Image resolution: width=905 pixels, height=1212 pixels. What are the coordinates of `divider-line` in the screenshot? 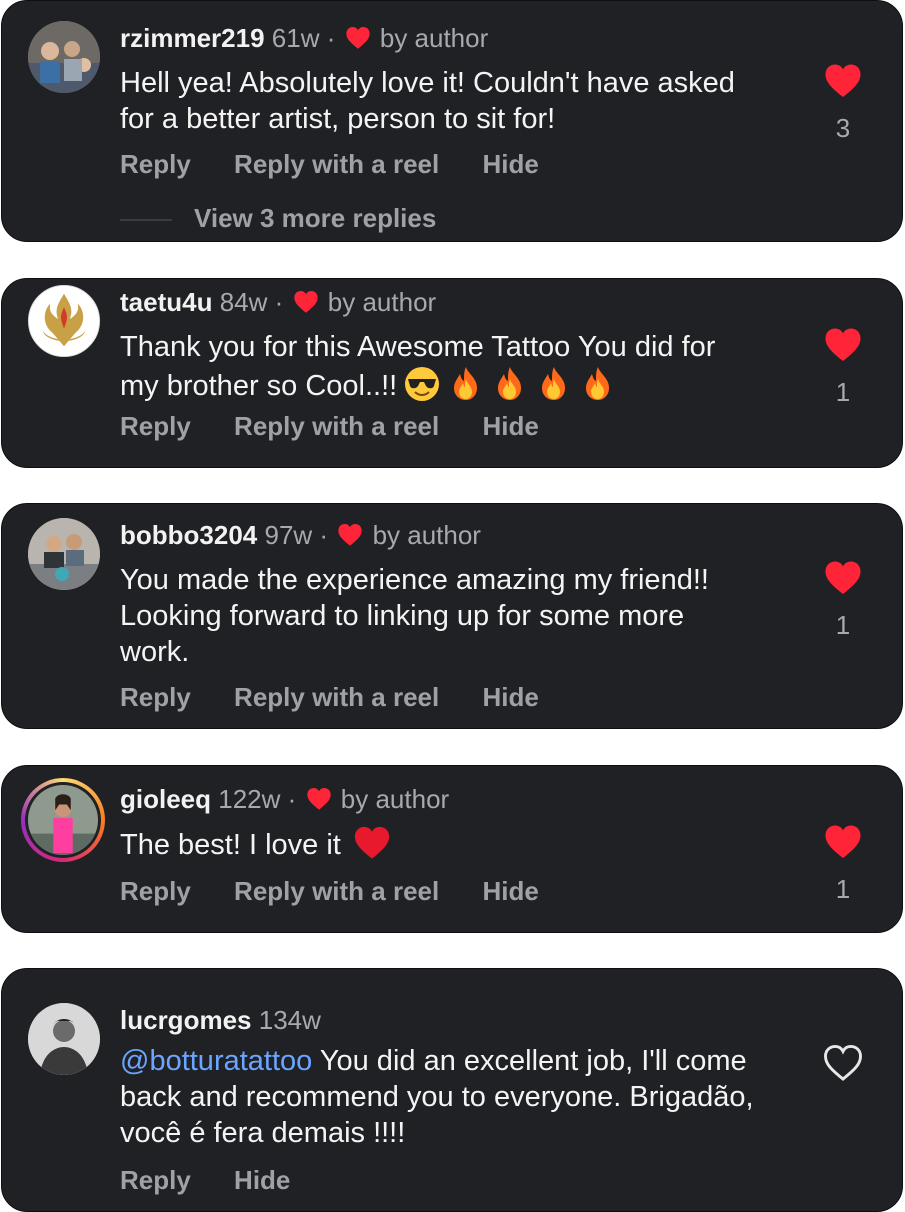 It's located at (146, 220).